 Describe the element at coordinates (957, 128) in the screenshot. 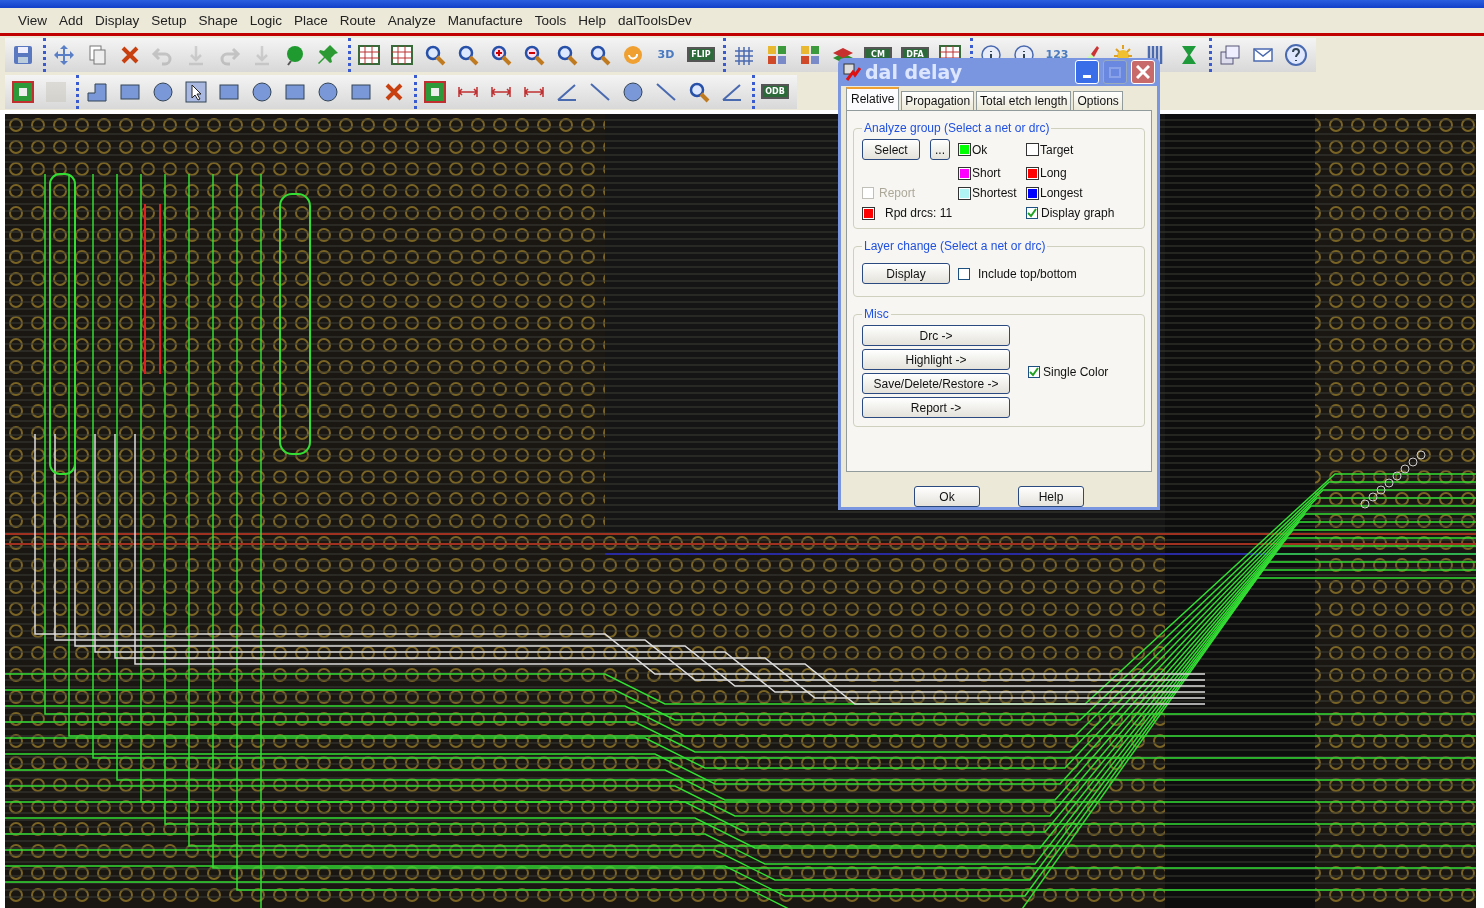

I see `group-title: Analyze group (Select a net or drc)` at that location.